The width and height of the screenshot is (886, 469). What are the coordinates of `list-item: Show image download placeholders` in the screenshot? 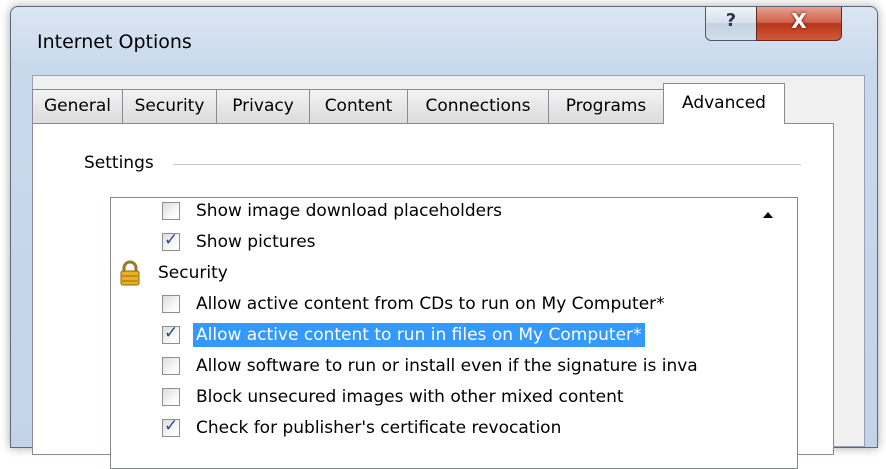 It's located at (431, 213).